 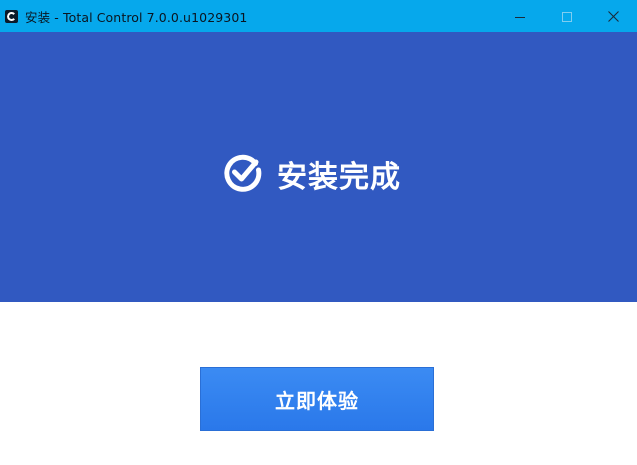 What do you see at coordinates (243, 174) in the screenshot?
I see `check-circle-icon` at bounding box center [243, 174].